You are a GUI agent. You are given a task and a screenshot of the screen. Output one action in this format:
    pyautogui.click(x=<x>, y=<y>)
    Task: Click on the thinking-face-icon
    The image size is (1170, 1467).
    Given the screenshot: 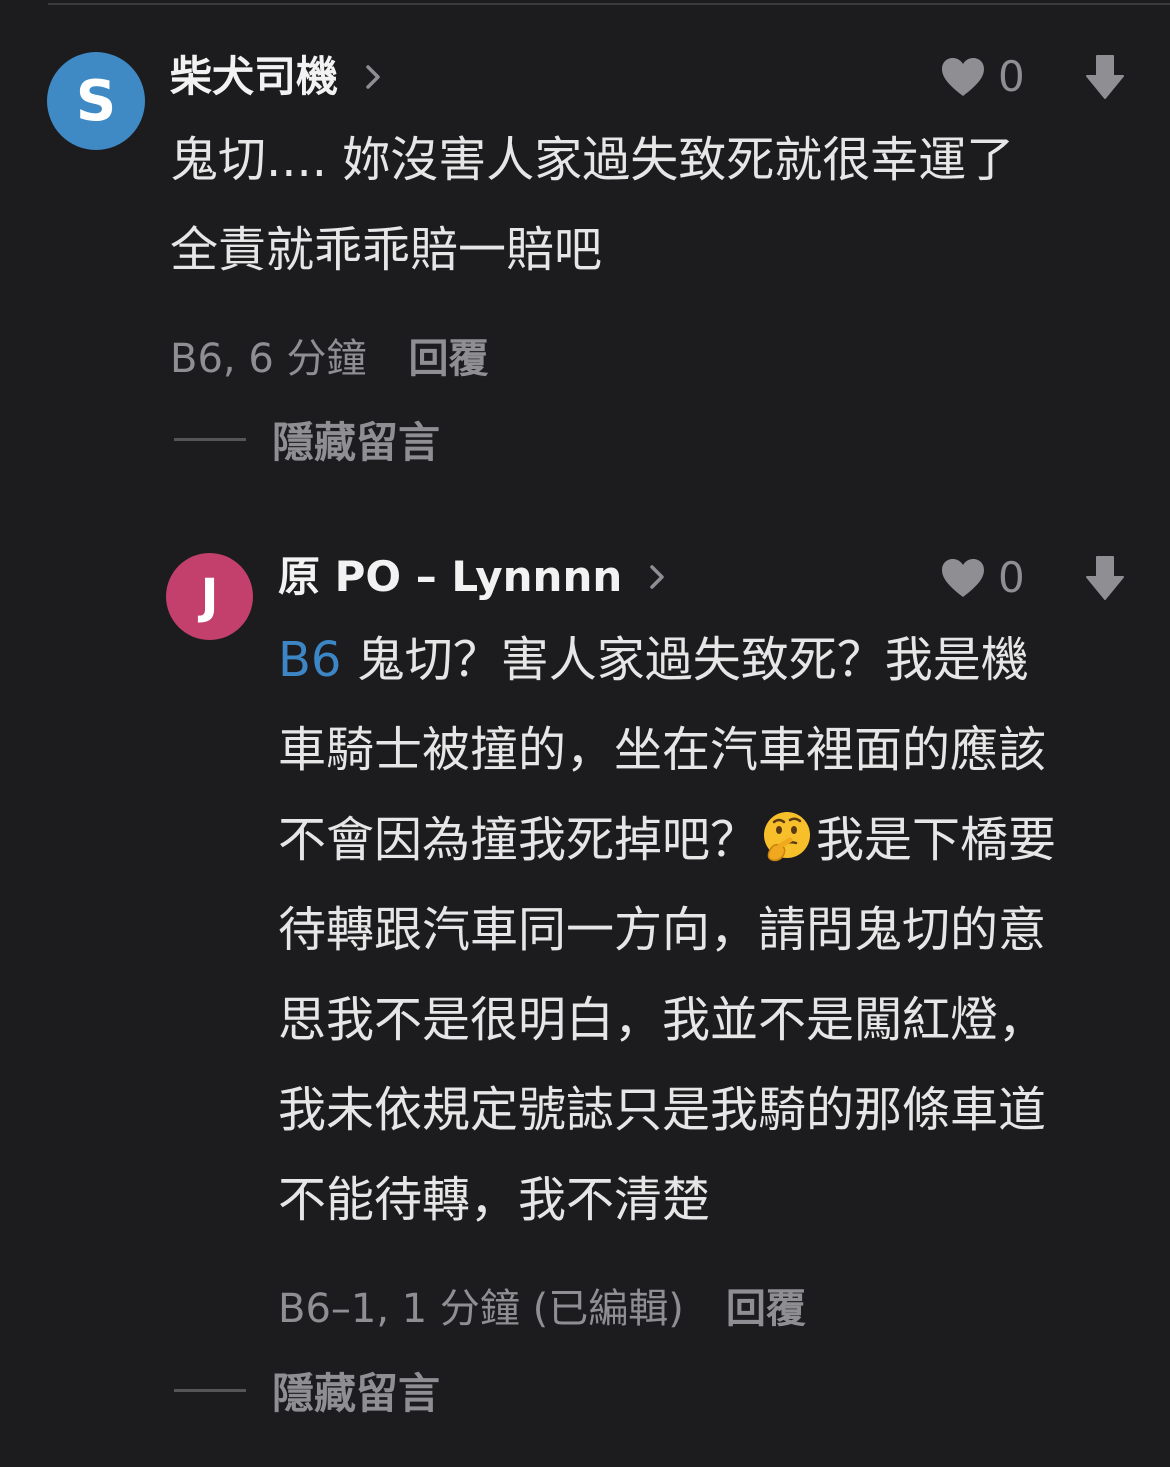 What is the action you would take?
    pyautogui.click(x=787, y=837)
    